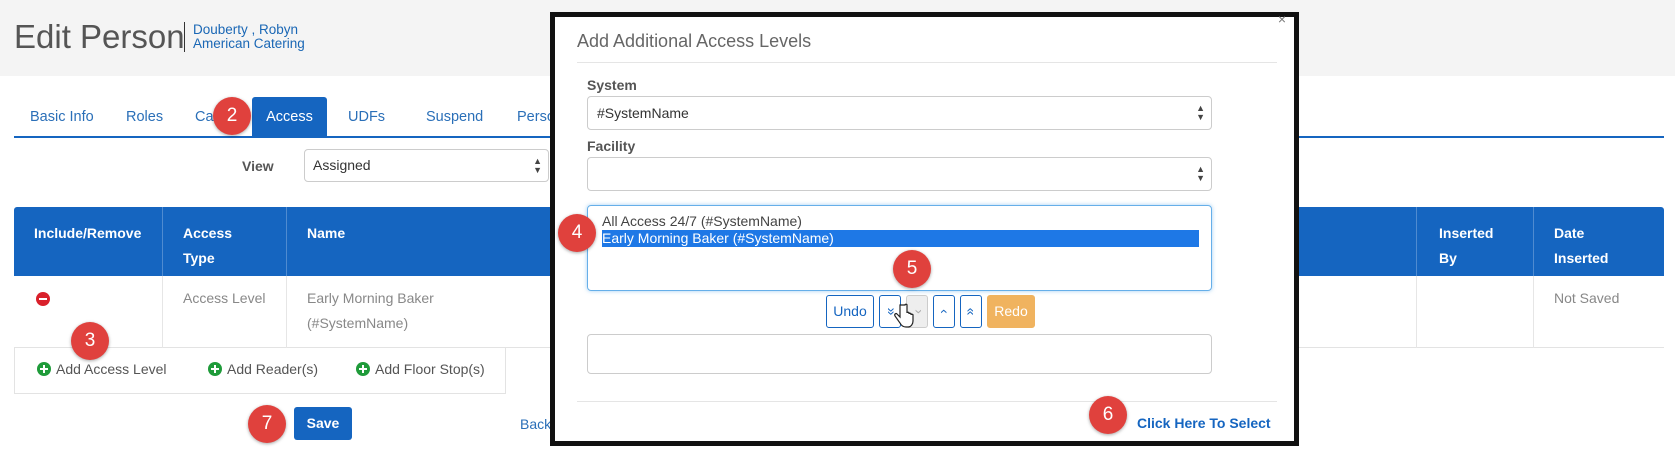 This screenshot has height=468, width=1675. Describe the element at coordinates (245, 29) in the screenshot. I see `person-name-link: Douberty , Robyn` at that location.